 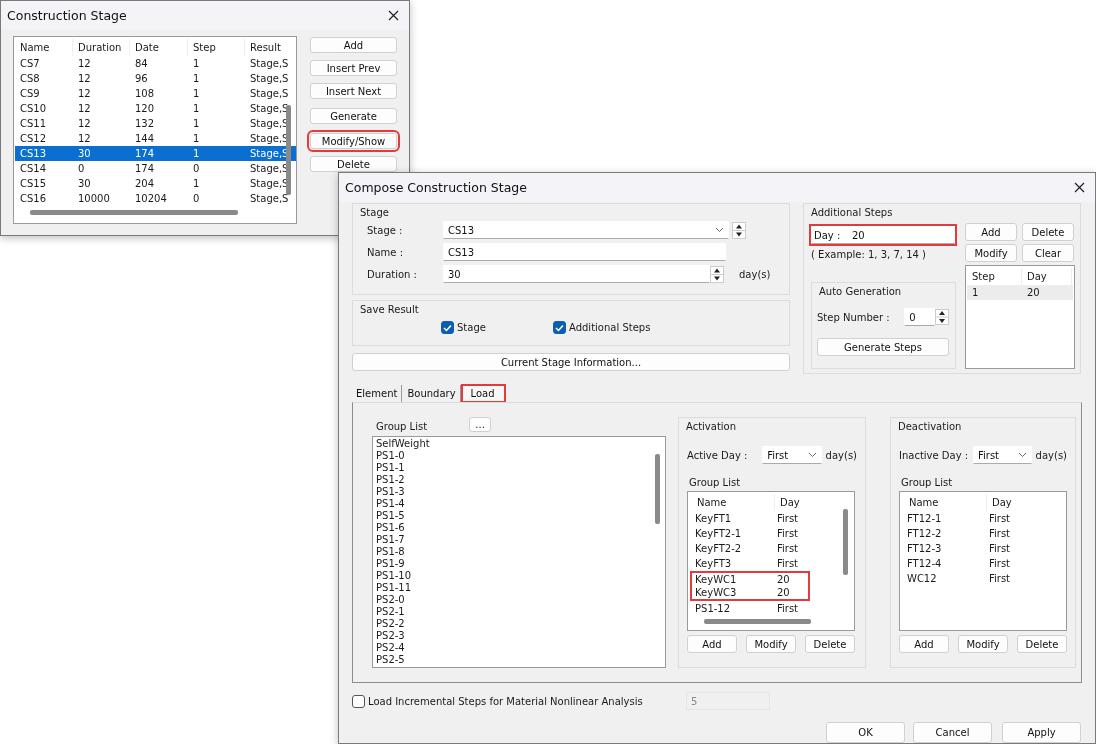 What do you see at coordinates (155, 93) in the screenshot?
I see `table-row: CS9 12 108 1 Stage,S` at bounding box center [155, 93].